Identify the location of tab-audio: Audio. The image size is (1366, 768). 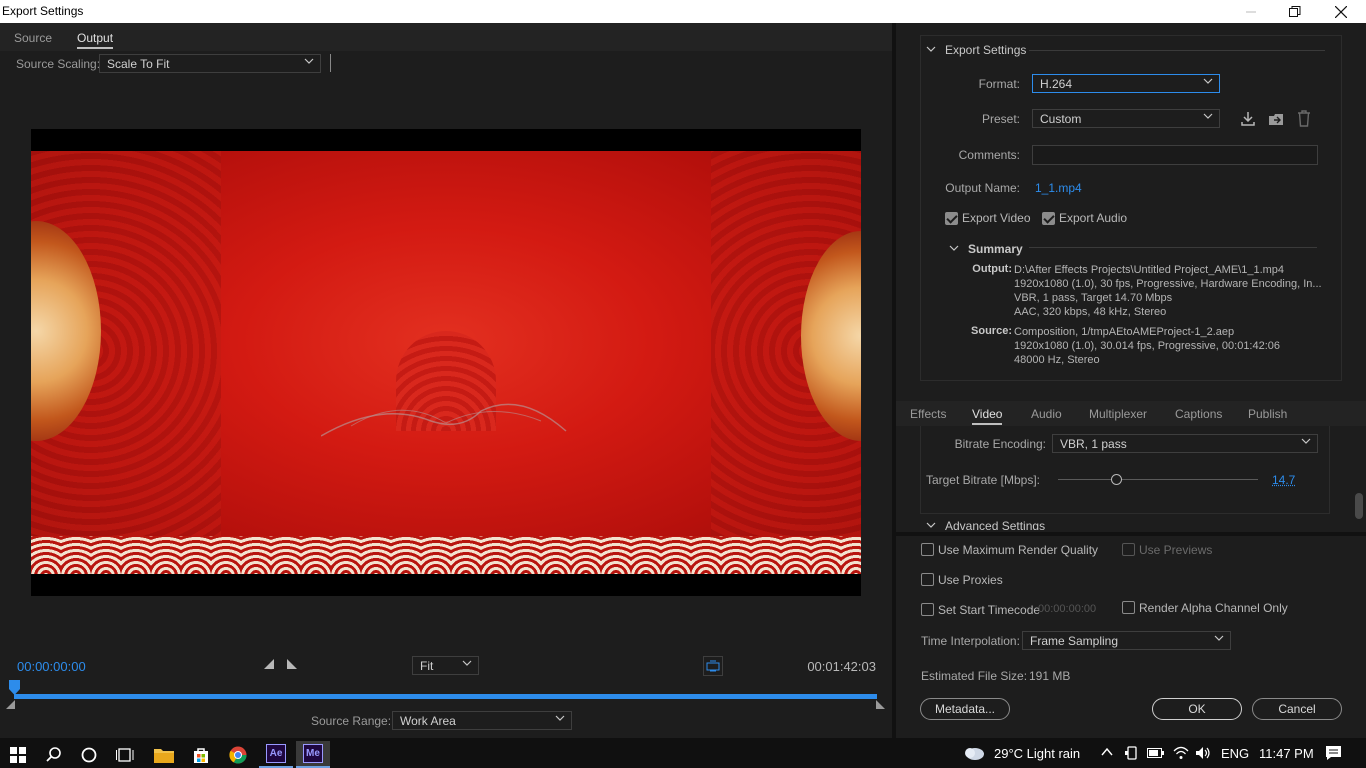
(1046, 414).